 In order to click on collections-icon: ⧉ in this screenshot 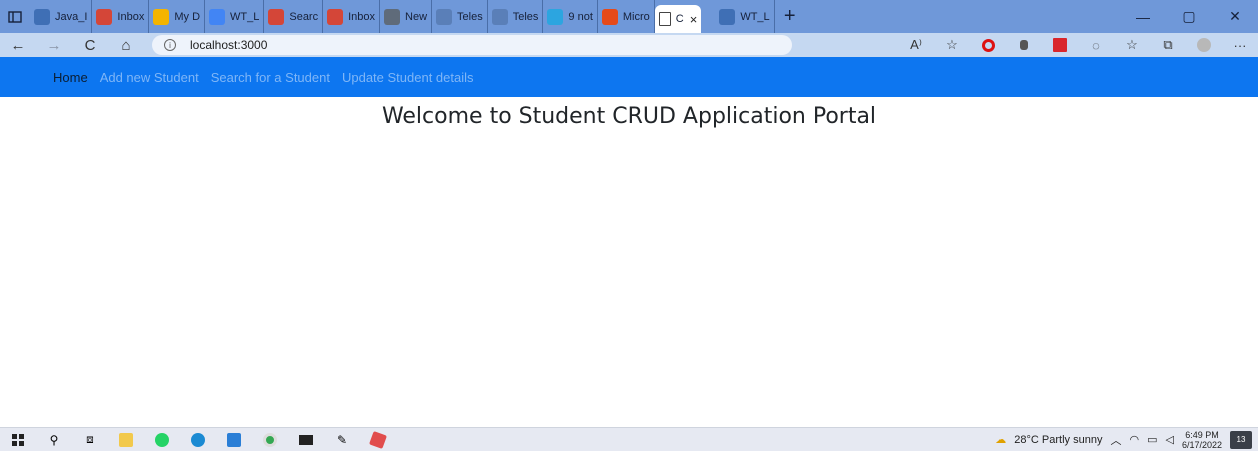, I will do `click(1168, 45)`.